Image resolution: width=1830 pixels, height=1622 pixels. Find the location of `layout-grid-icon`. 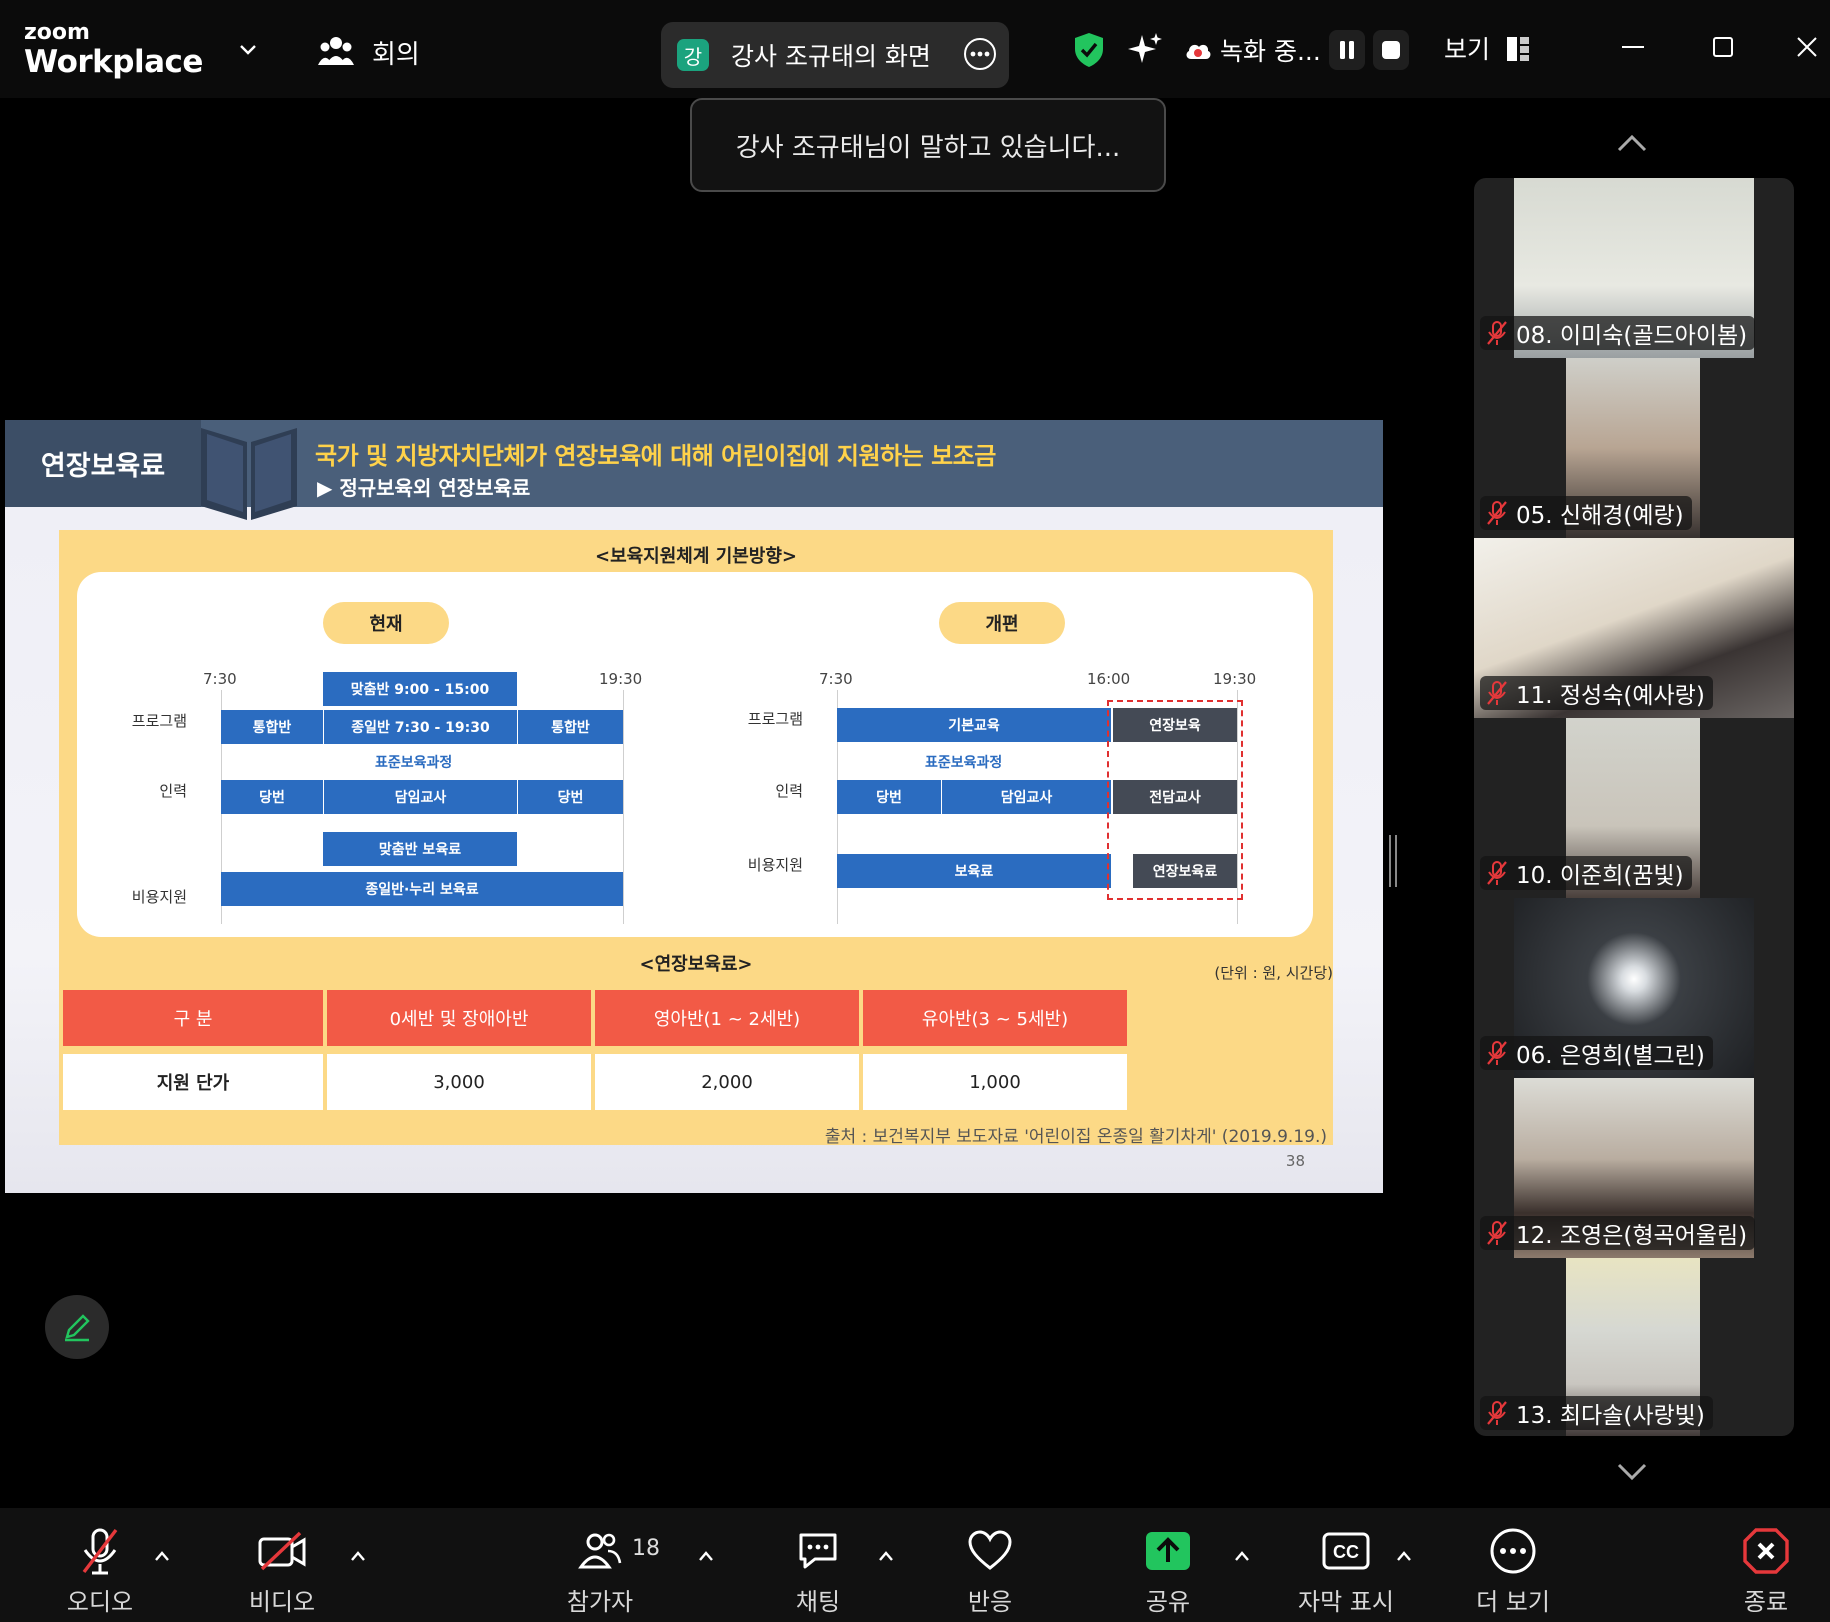

layout-grid-icon is located at coordinates (1518, 49).